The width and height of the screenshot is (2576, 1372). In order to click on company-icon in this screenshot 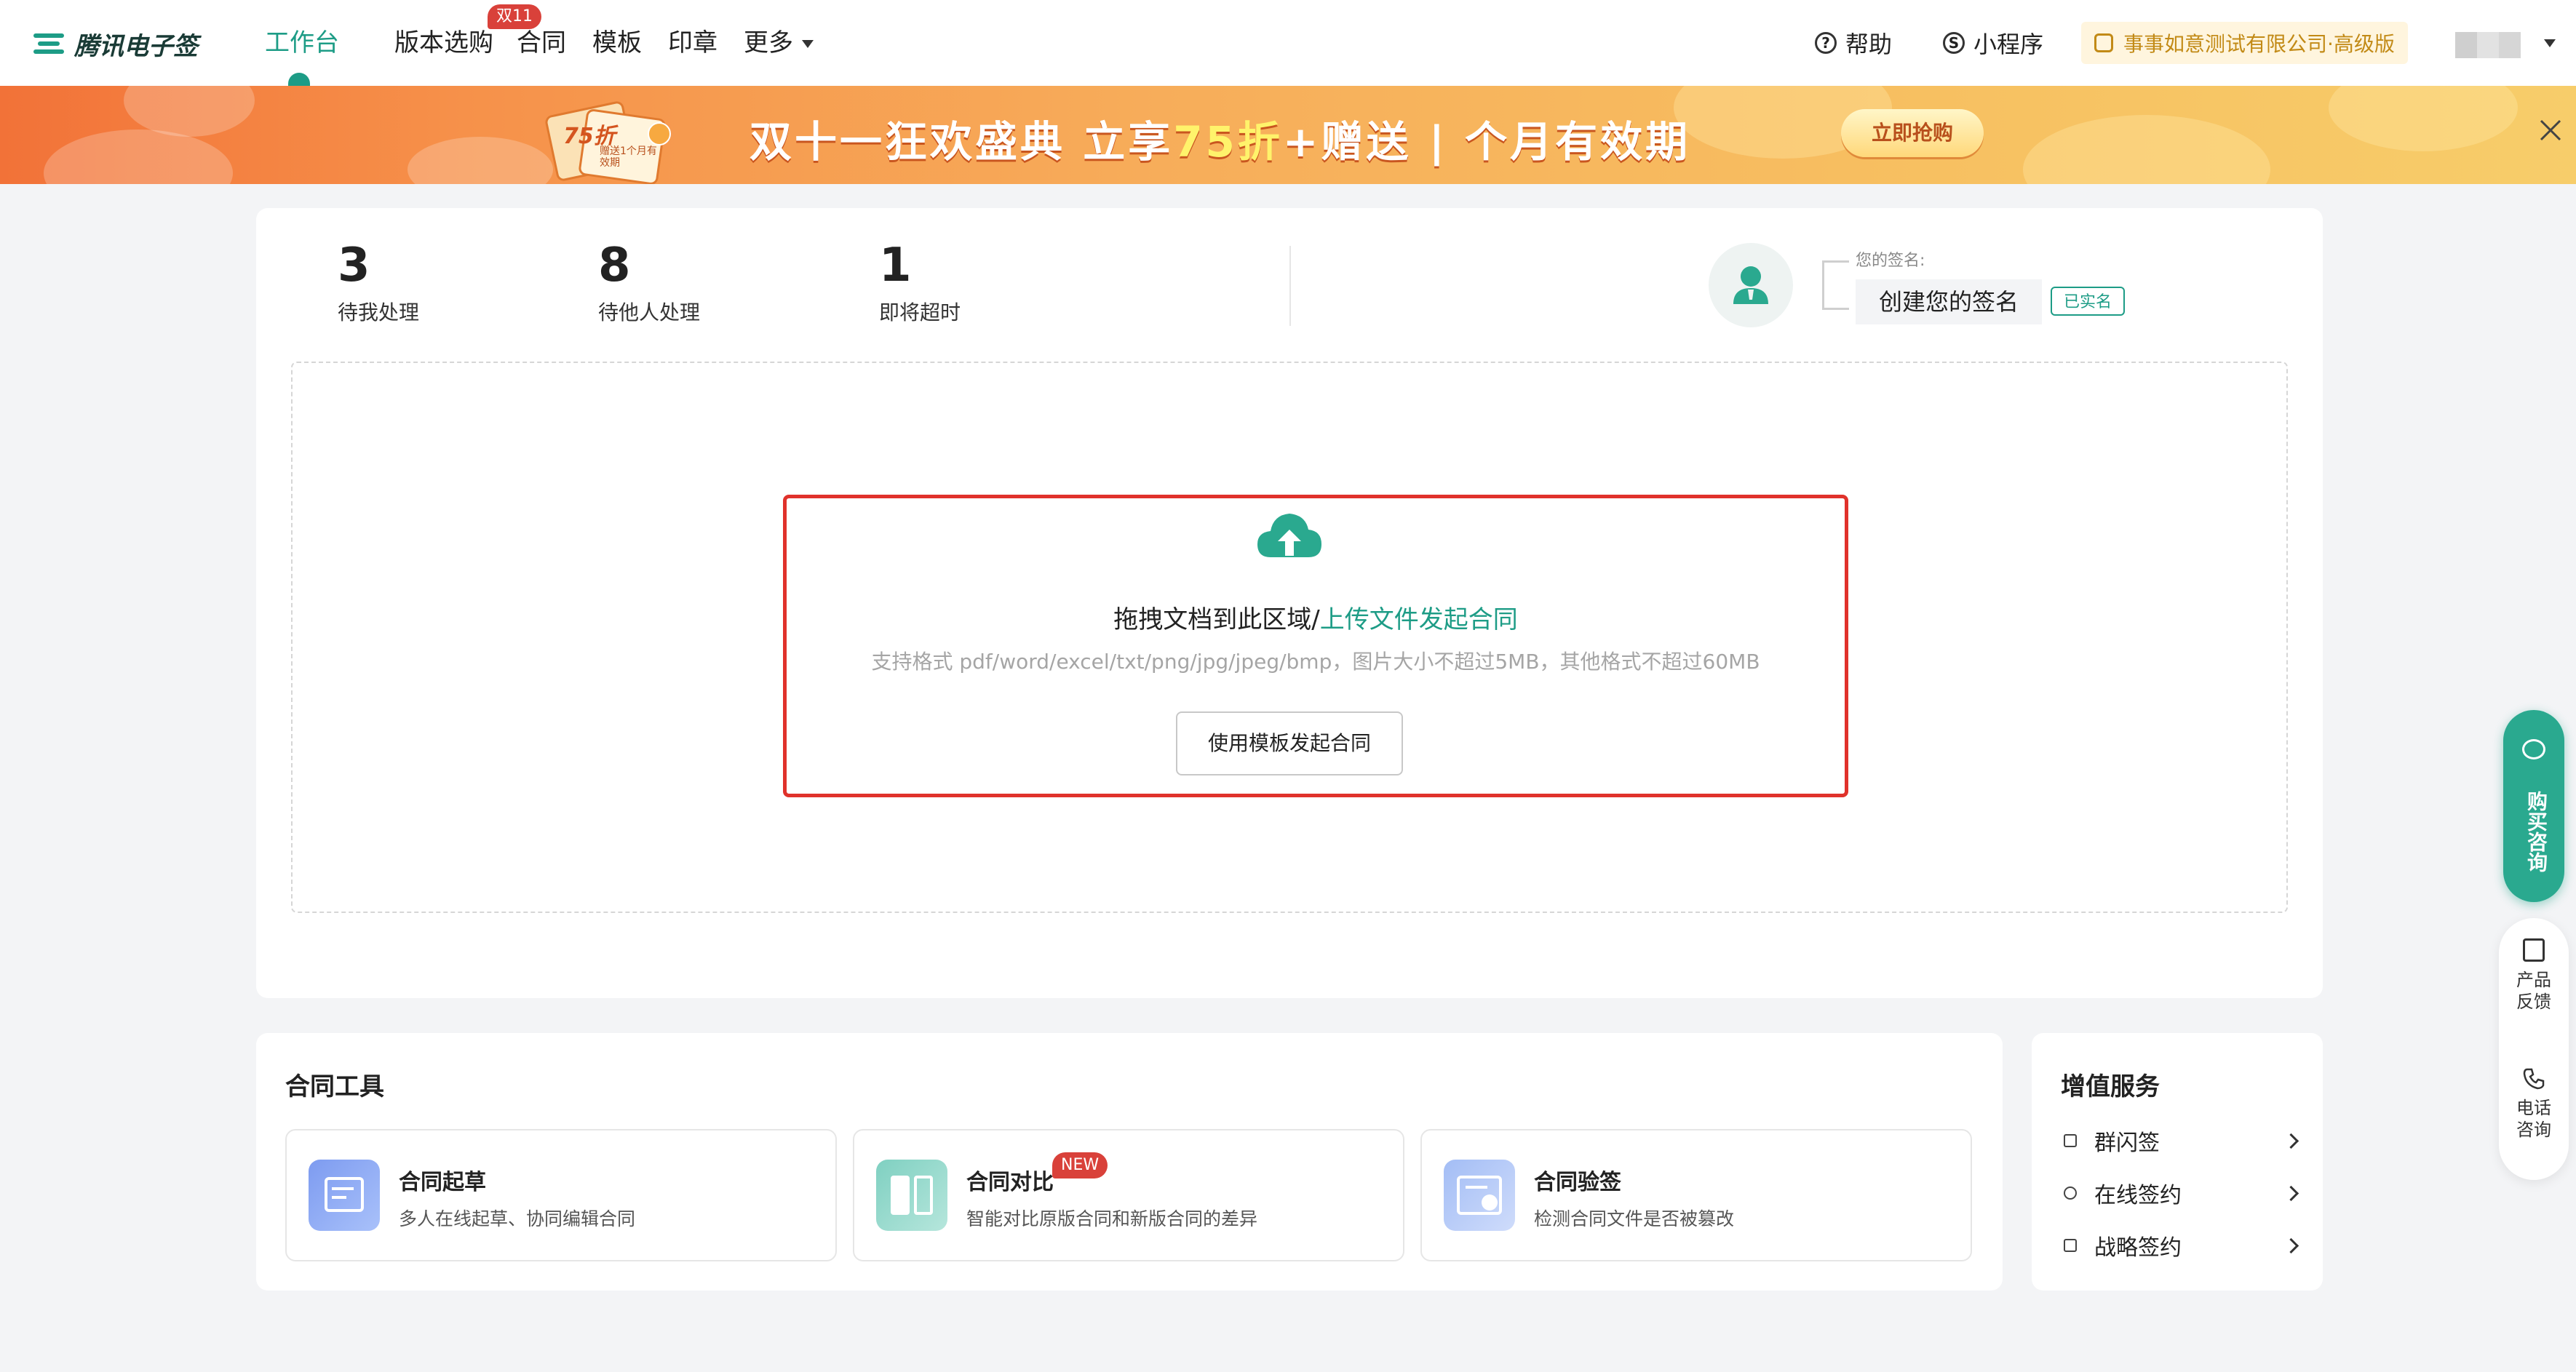, I will do `click(2103, 42)`.